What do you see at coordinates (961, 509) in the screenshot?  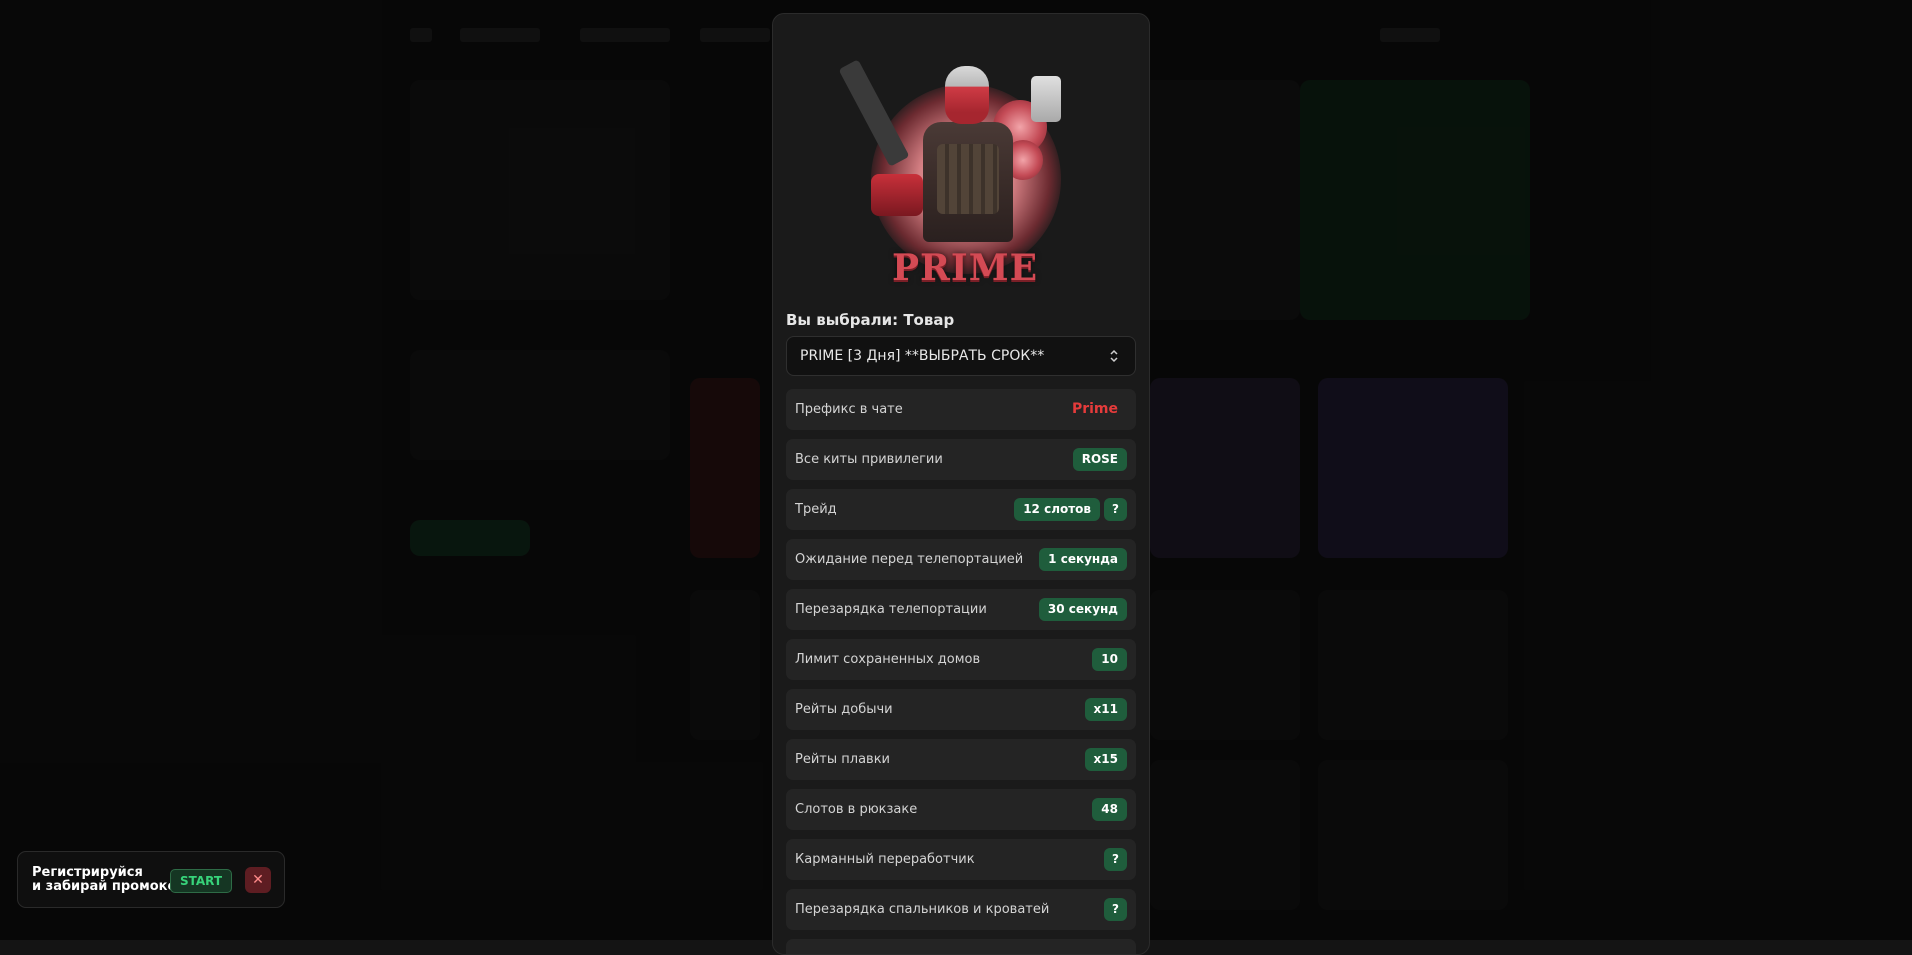 I see `feature-row-trade: Трейд 12 слотов ?` at bounding box center [961, 509].